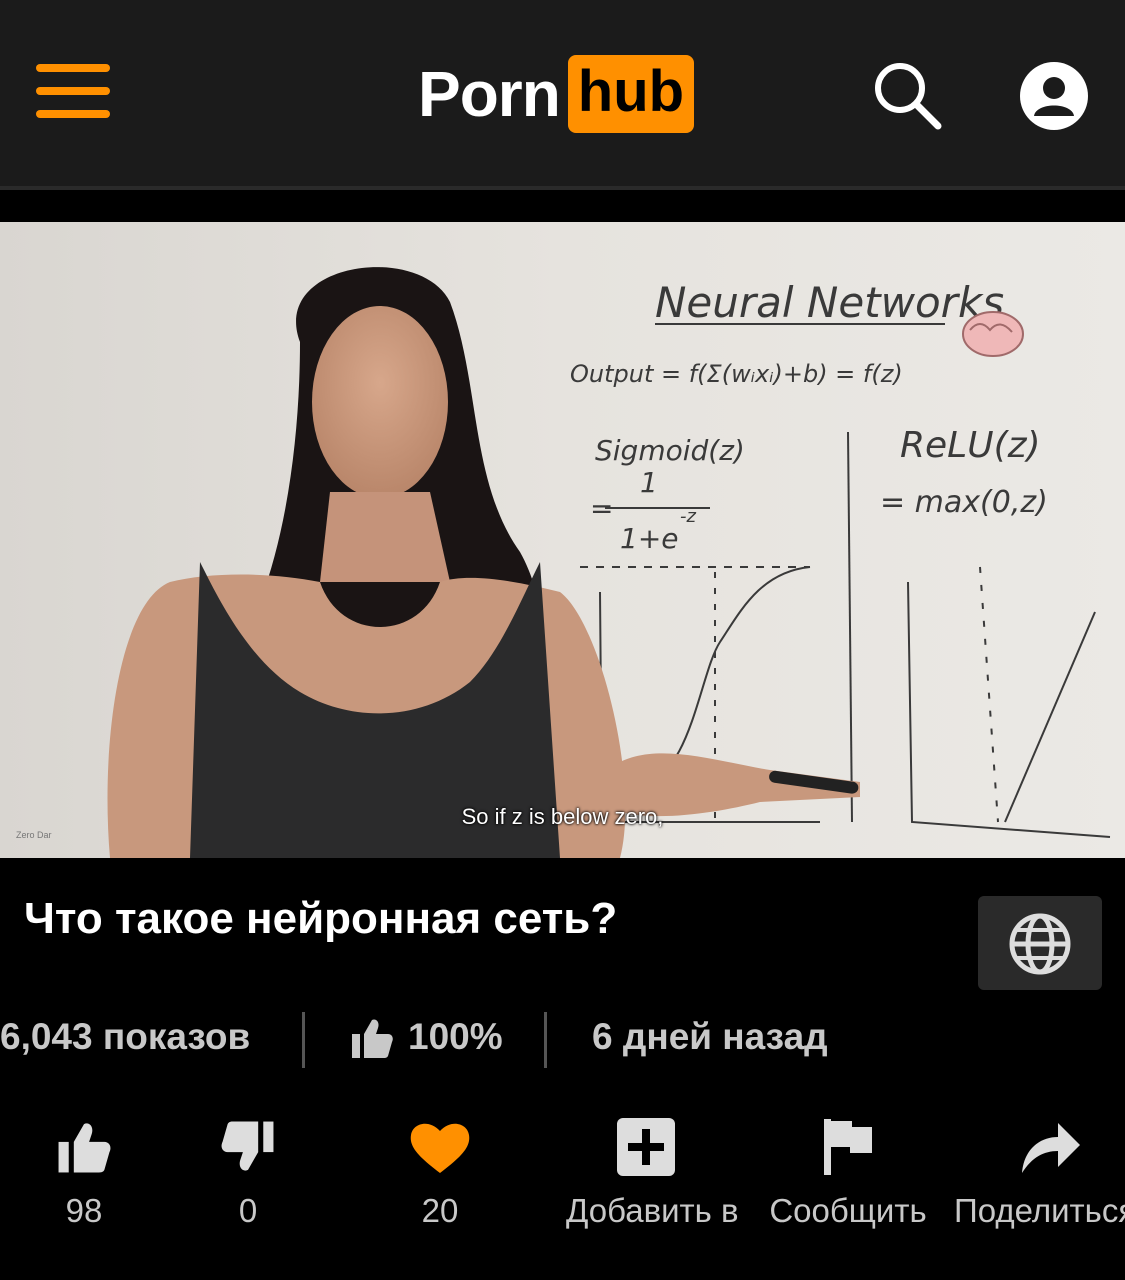 The height and width of the screenshot is (1280, 1125). I want to click on add-square-icon, so click(646, 1147).